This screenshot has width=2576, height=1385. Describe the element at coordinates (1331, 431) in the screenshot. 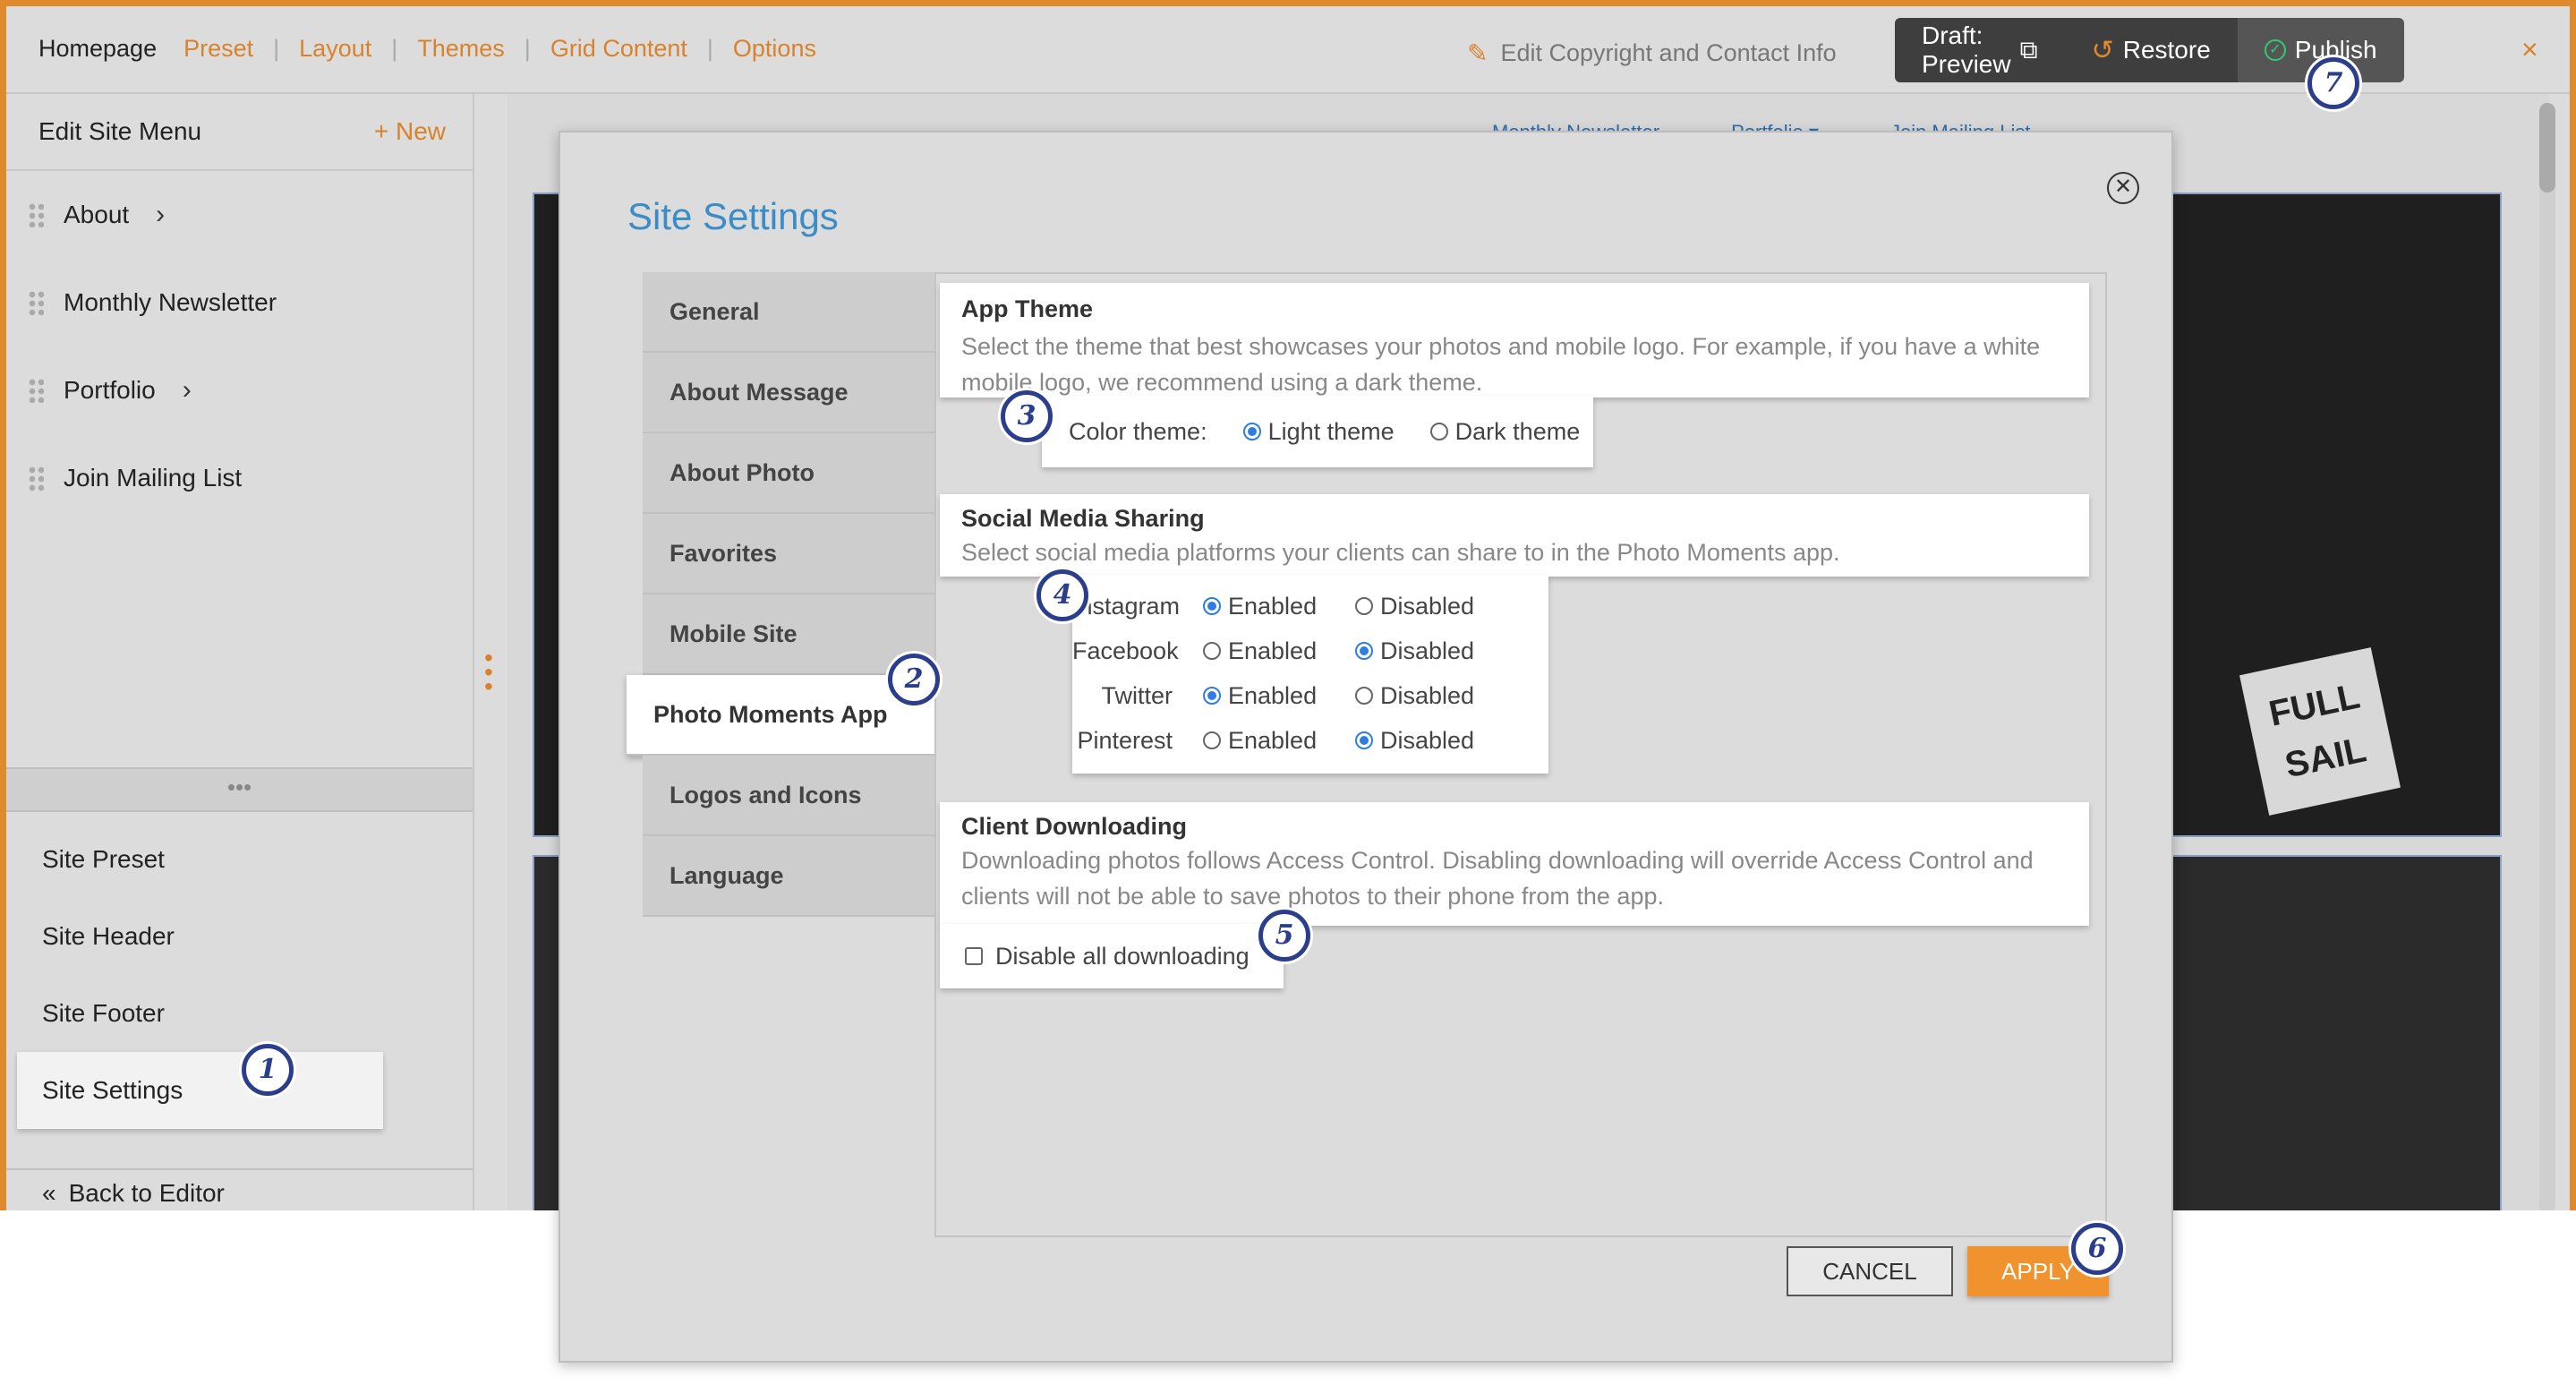

I see `radio-label: Light theme` at that location.